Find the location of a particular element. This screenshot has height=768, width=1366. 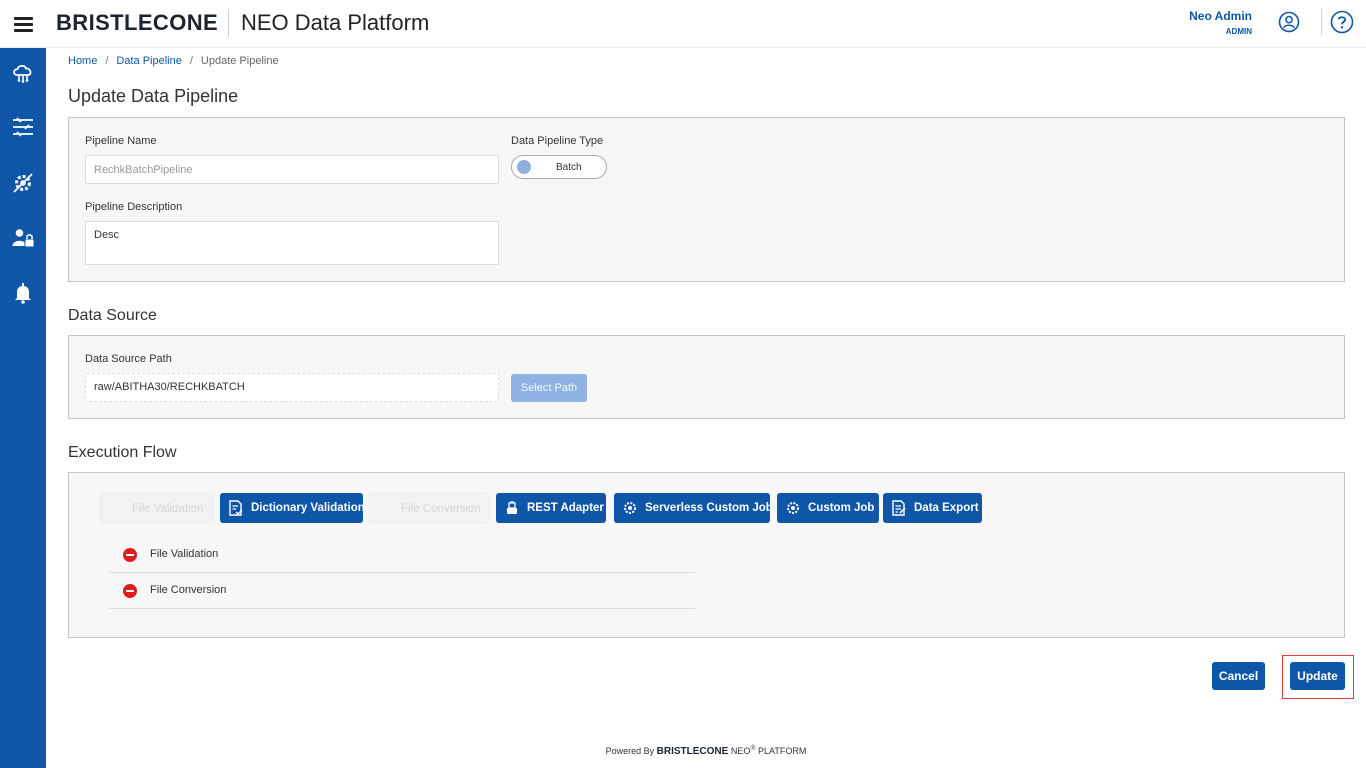

custom-job-button-label: Custom Job is located at coordinates (841, 508).